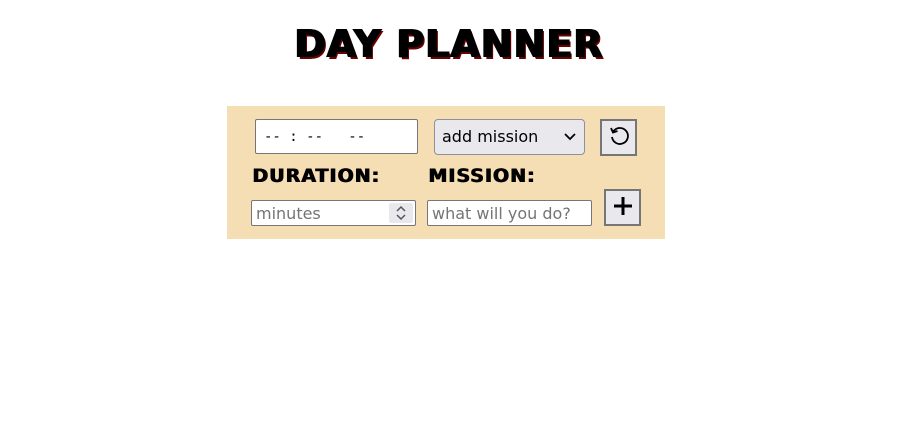 The image size is (898, 439). I want to click on time-input: -- : -- --, so click(336, 136).